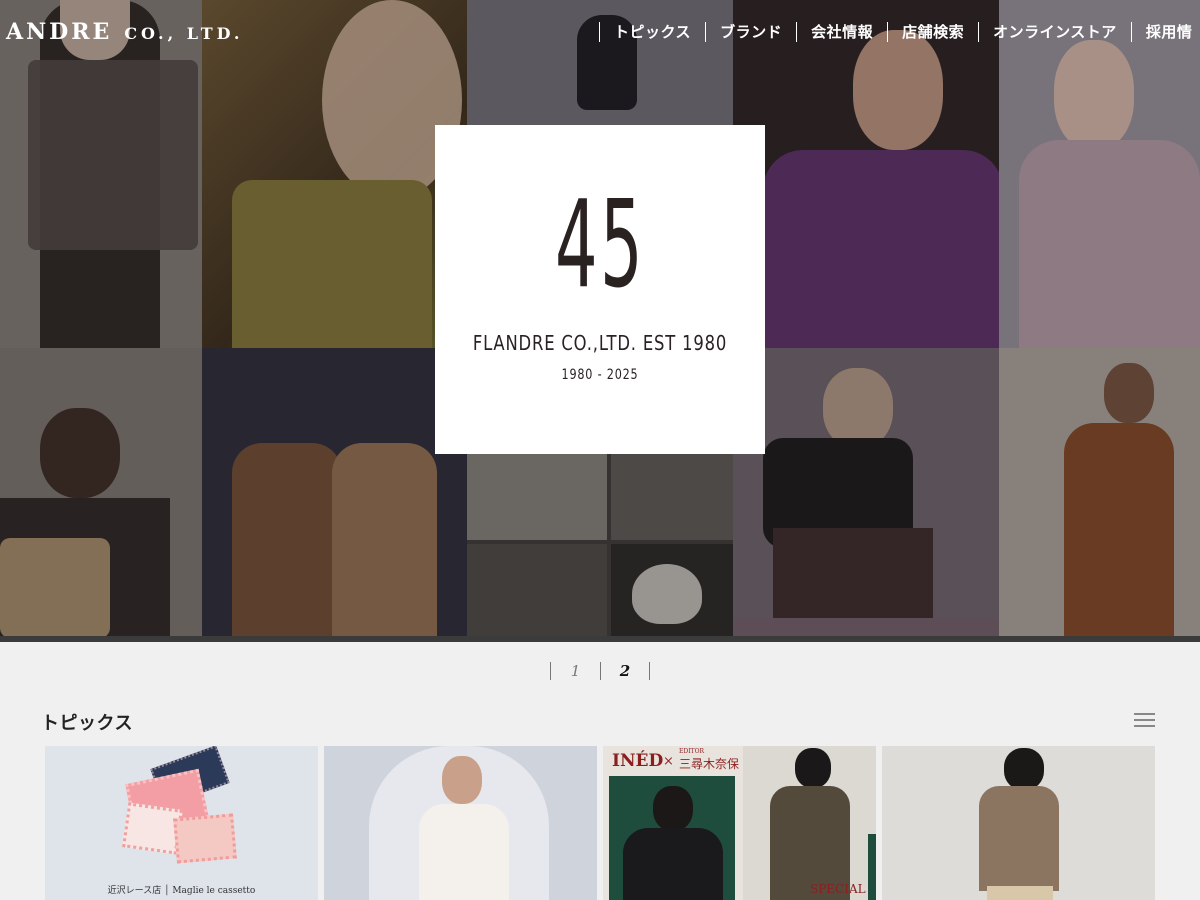 This screenshot has height=900, width=1200. What do you see at coordinates (709, 764) in the screenshot?
I see `editor-name: 三尋木奈保` at bounding box center [709, 764].